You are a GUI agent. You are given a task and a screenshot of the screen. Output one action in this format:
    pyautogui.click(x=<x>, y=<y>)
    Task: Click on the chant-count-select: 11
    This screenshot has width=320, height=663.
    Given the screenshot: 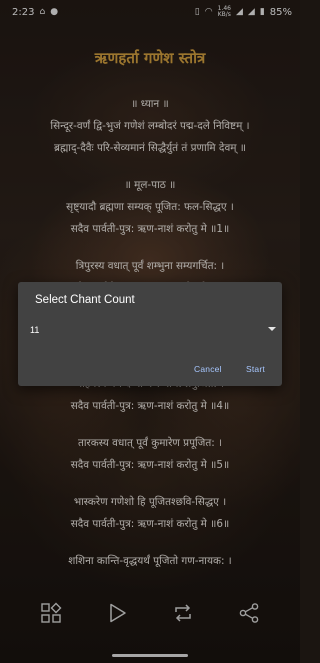 What is the action you would take?
    pyautogui.click(x=153, y=331)
    